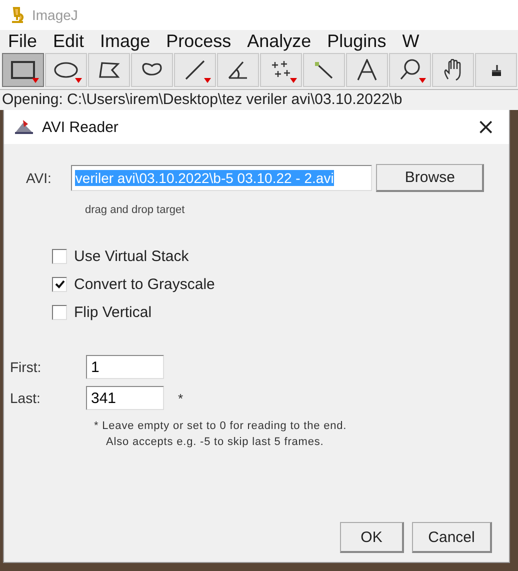 Image resolution: width=518 pixels, height=571 pixels. What do you see at coordinates (215, 442) in the screenshot?
I see `note-text: Also accepts e.g. -5 to skip last 5 frames.` at bounding box center [215, 442].